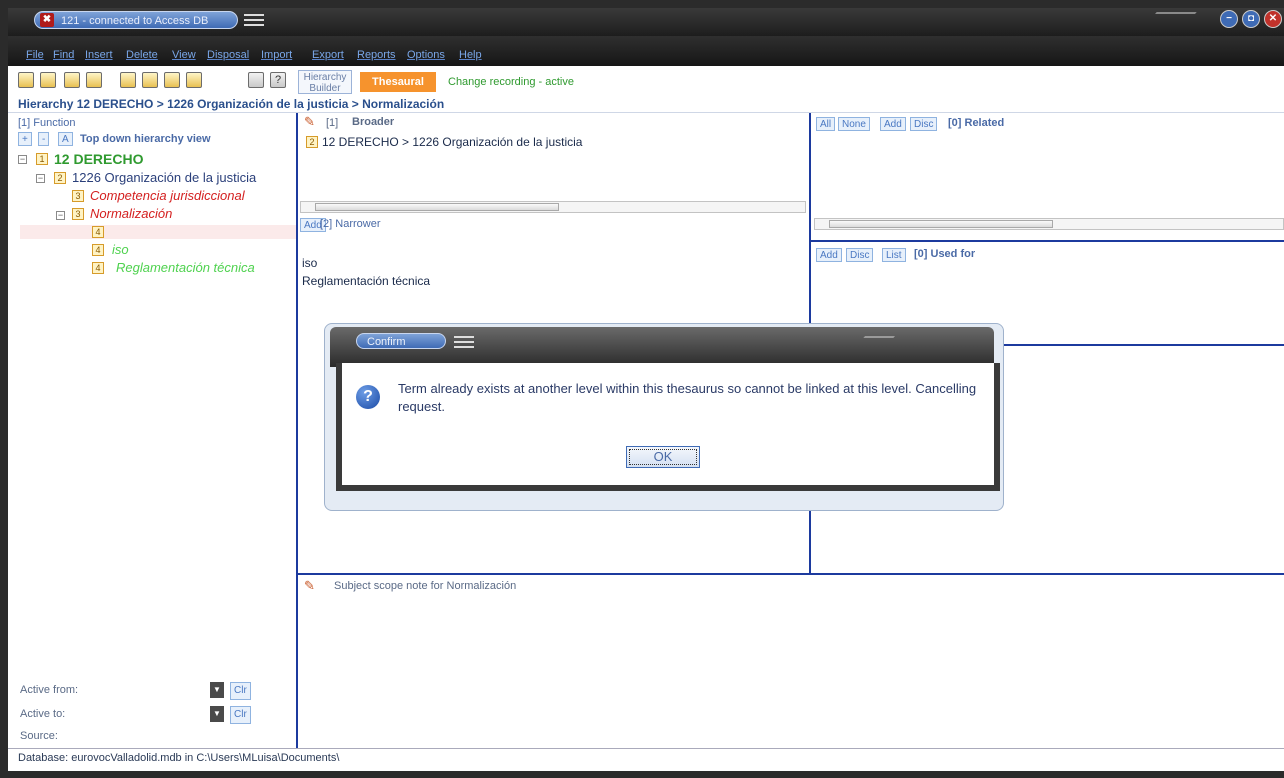 The width and height of the screenshot is (1284, 778). I want to click on active-to-clear-button: Clr, so click(240, 715).